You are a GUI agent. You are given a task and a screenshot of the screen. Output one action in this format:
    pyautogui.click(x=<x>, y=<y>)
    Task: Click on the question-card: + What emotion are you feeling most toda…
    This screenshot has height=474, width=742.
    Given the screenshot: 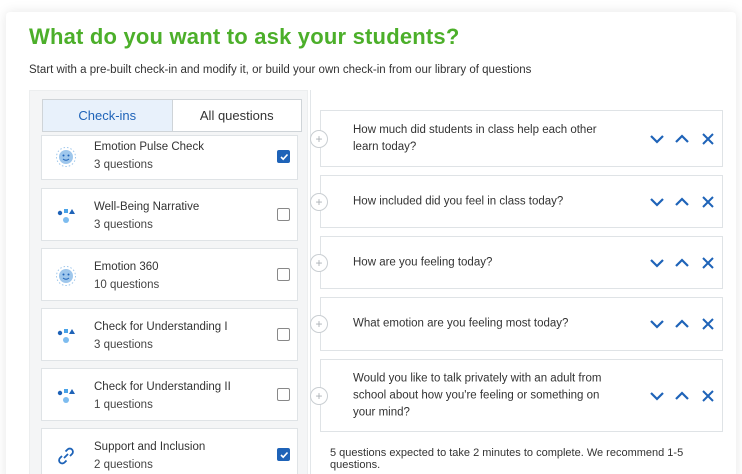 What is the action you would take?
    pyautogui.click(x=516, y=324)
    